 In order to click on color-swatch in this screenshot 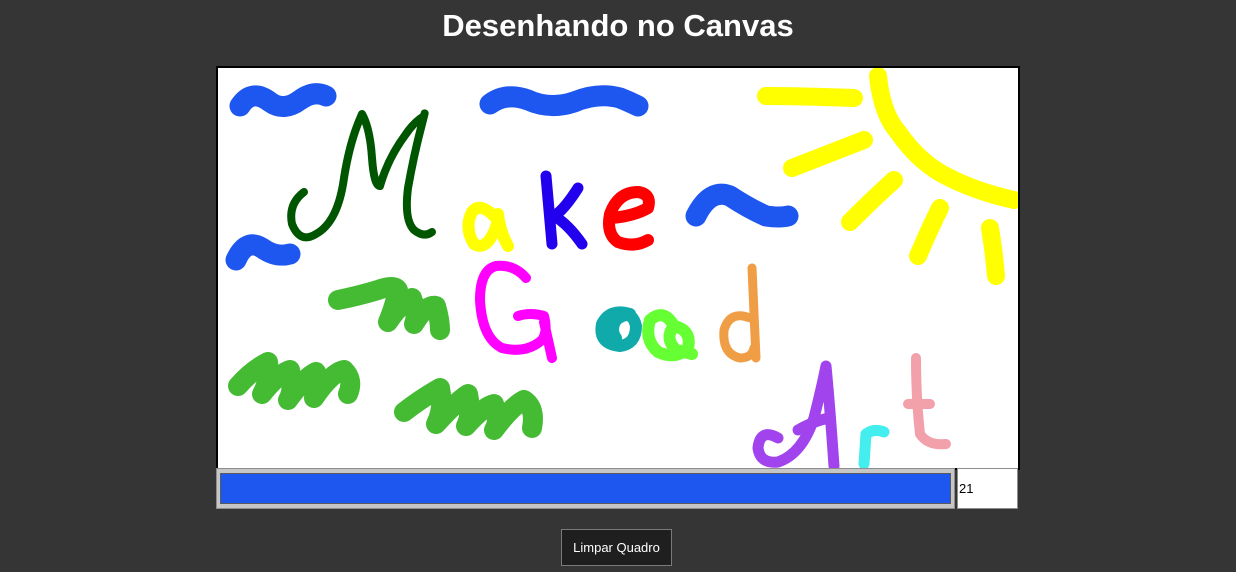, I will do `click(585, 488)`.